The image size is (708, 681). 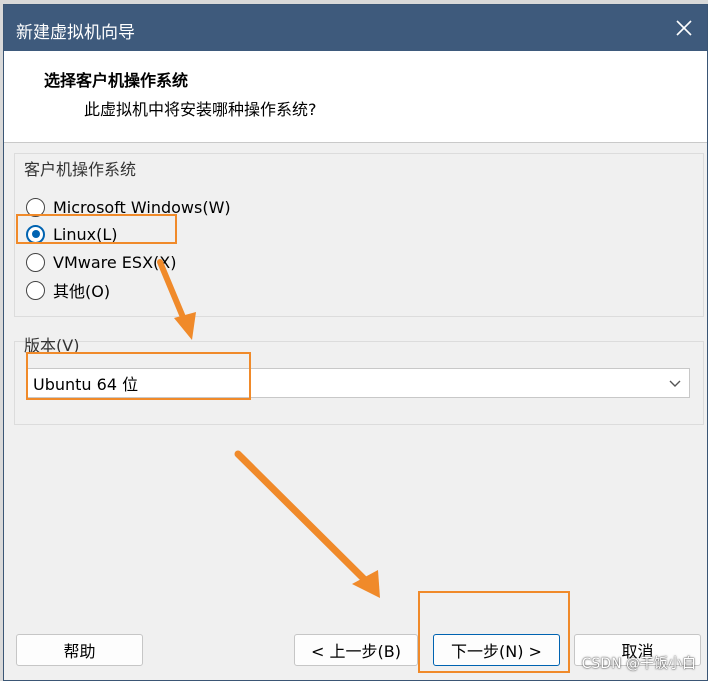 What do you see at coordinates (355, 28) in the screenshot?
I see `title-bar: 新建虚拟机向导` at bounding box center [355, 28].